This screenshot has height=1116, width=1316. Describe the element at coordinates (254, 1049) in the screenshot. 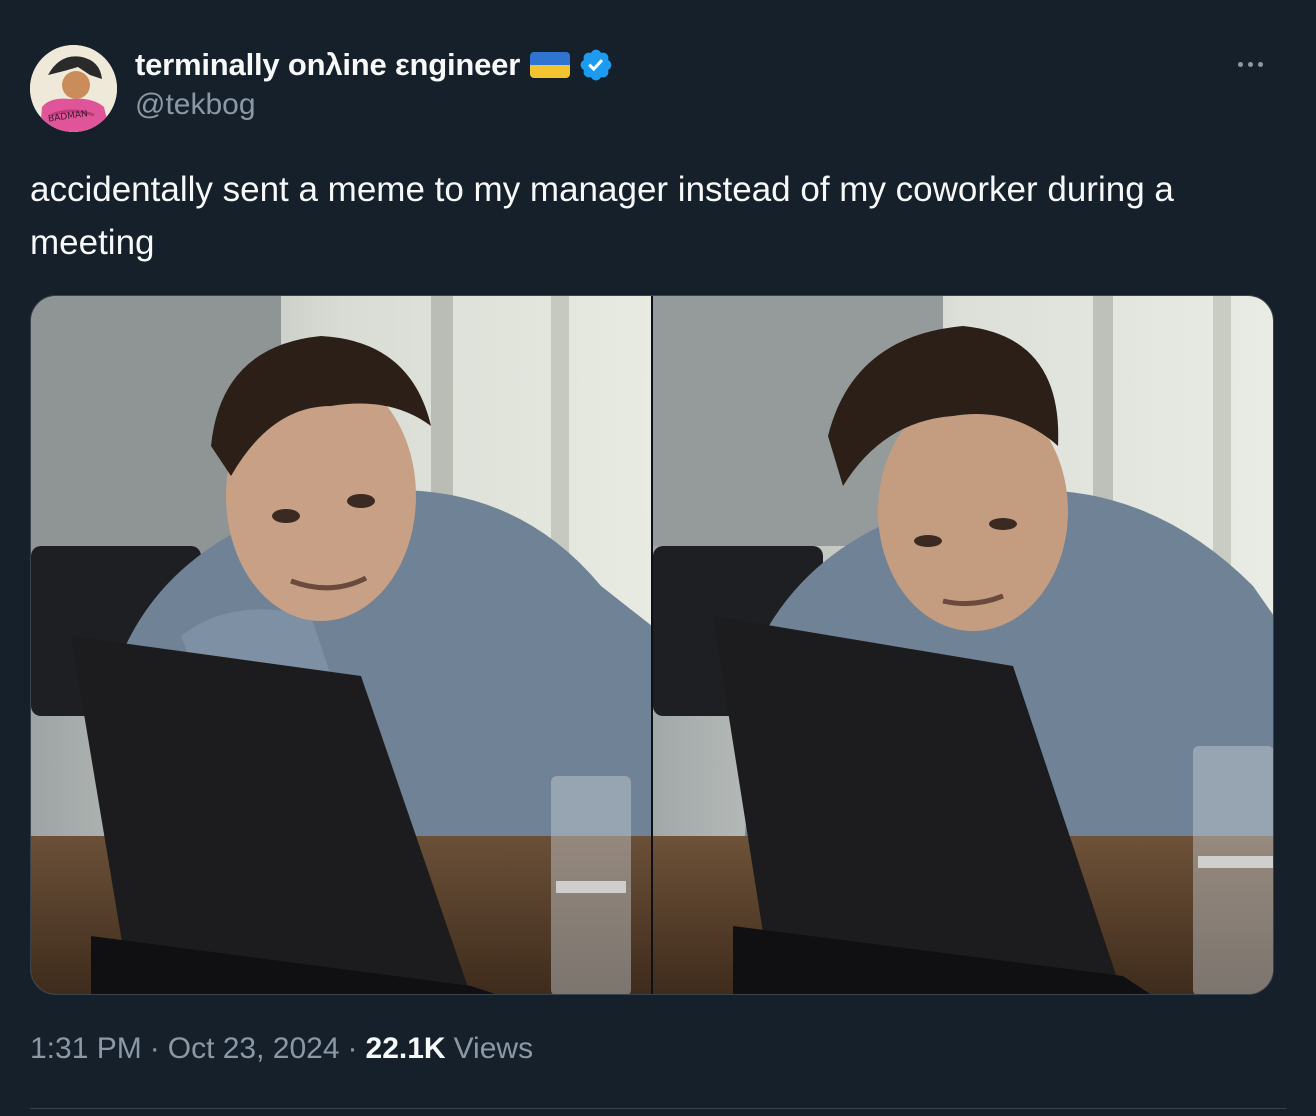

I see `tweet-date: Oct 23, 2024` at that location.